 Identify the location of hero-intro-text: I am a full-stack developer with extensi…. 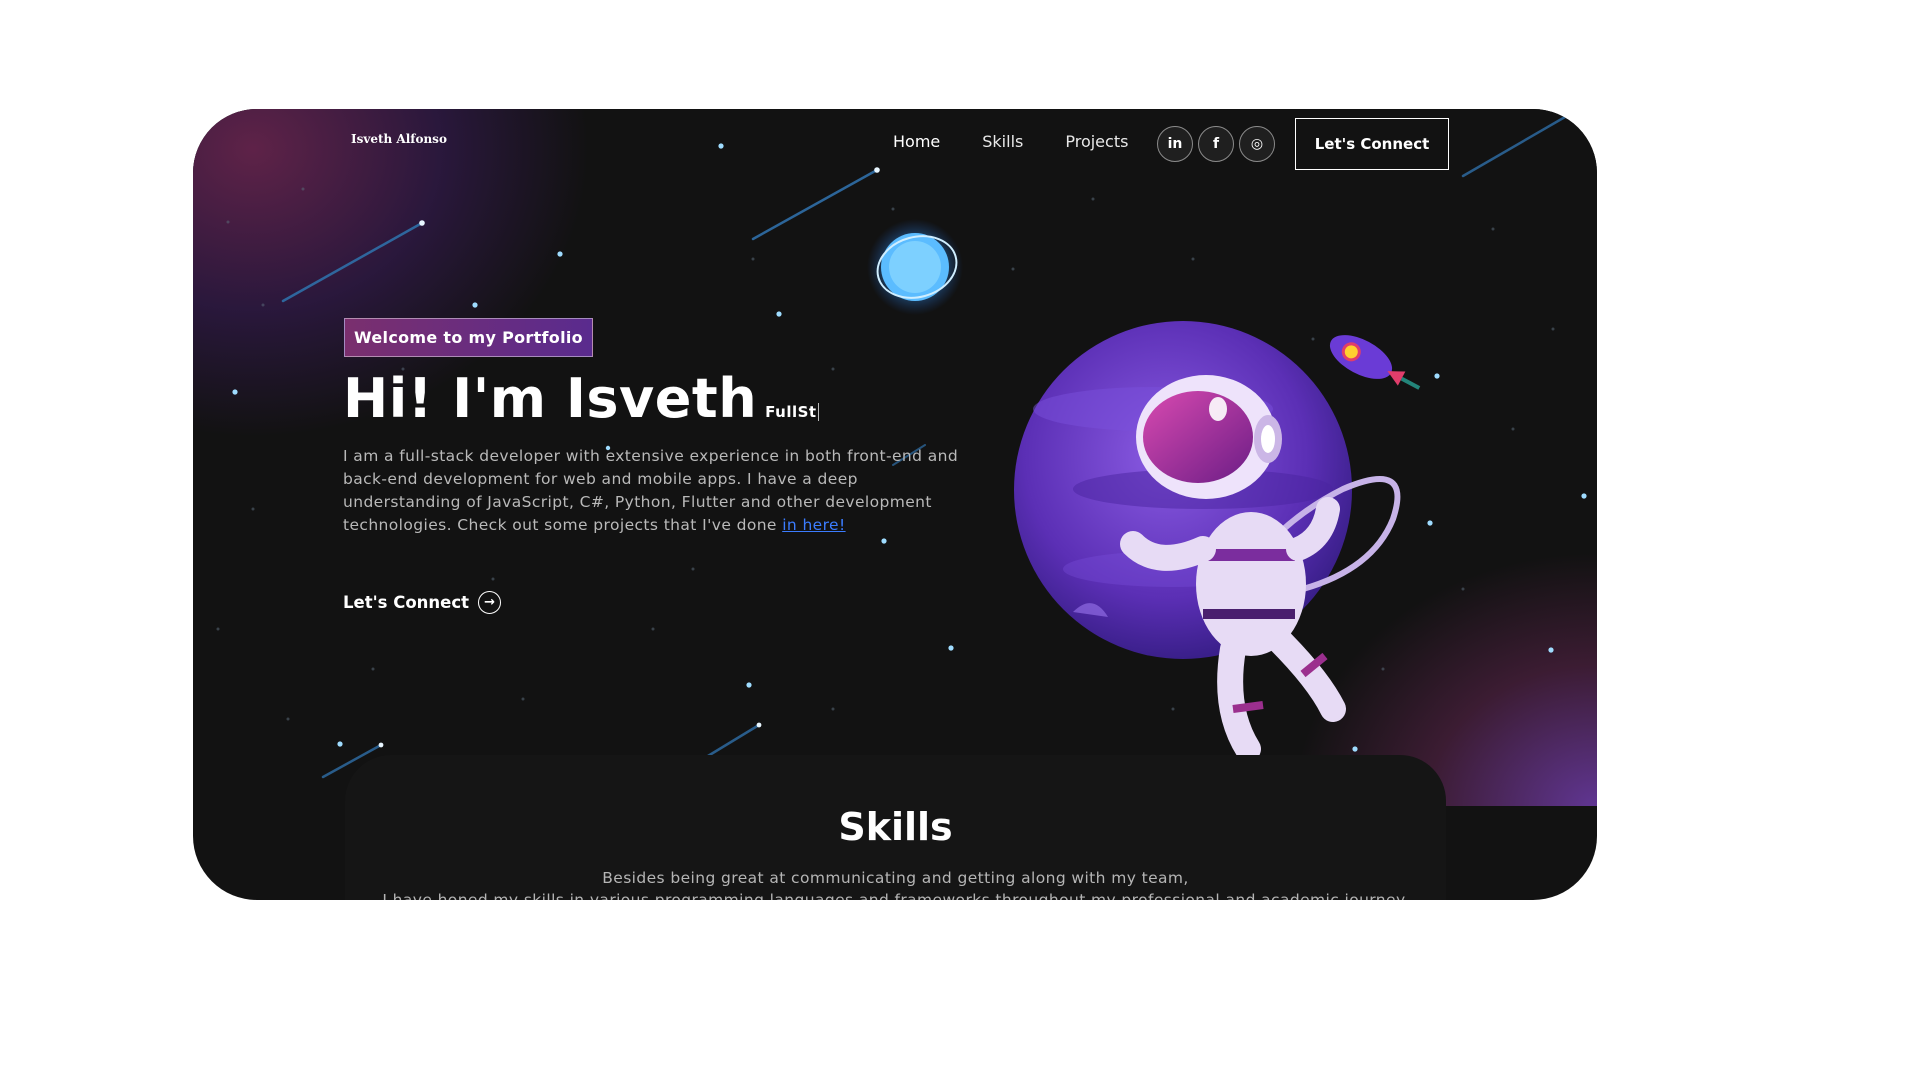
(651, 490).